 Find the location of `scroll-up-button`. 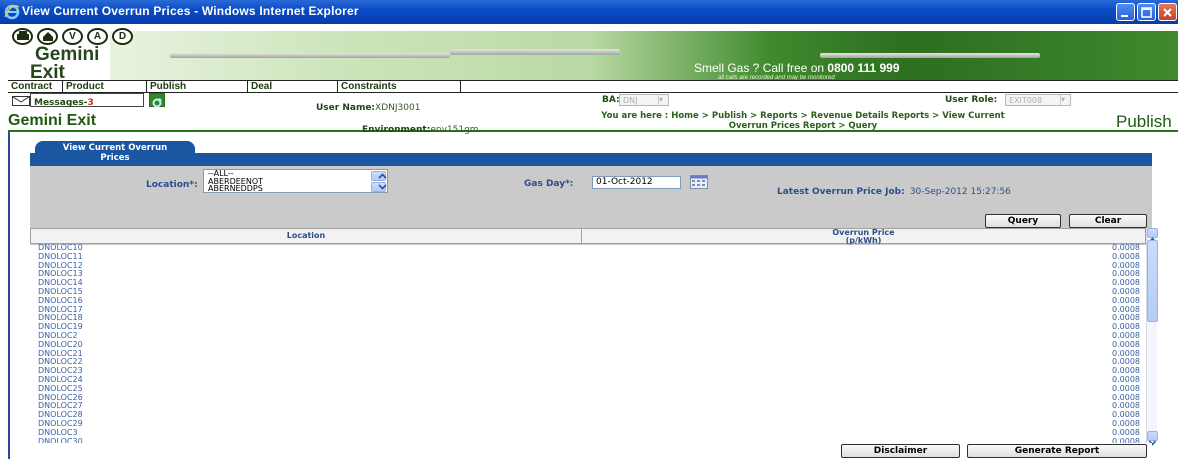

scroll-up-button is located at coordinates (1152, 235).